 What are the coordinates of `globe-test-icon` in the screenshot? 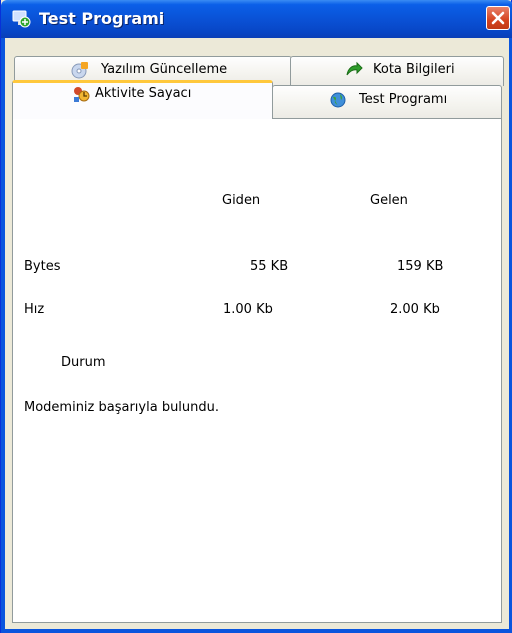 It's located at (338, 100).